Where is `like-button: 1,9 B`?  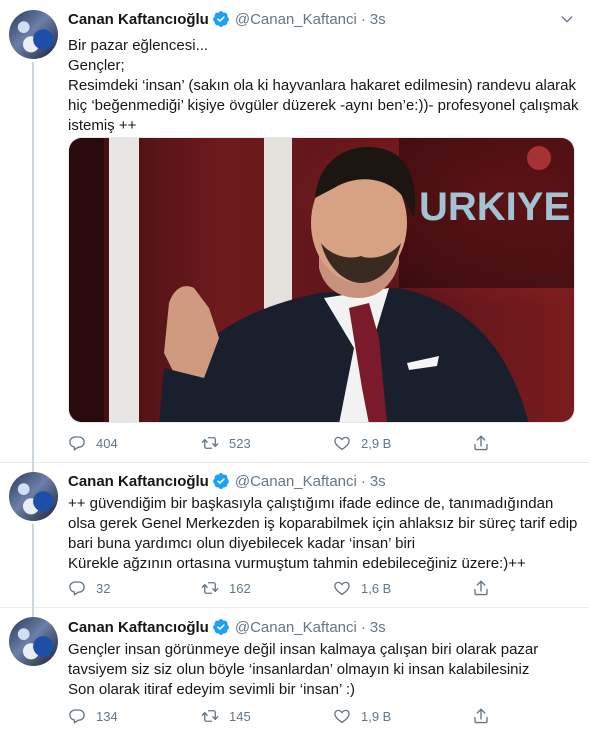
like-button: 1,9 B is located at coordinates (362, 716).